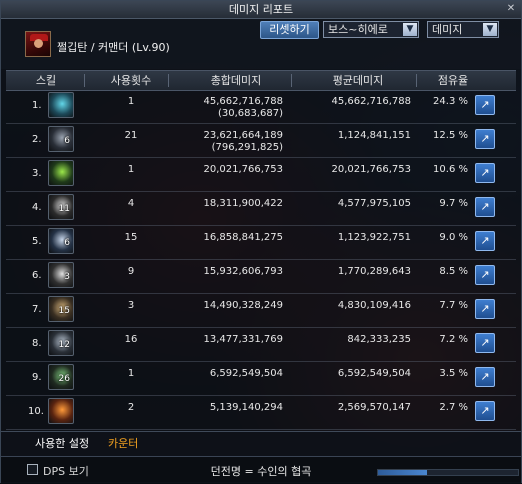  Describe the element at coordinates (243, 101) in the screenshot. I see `total-damage: 45,662,716,788` at that location.